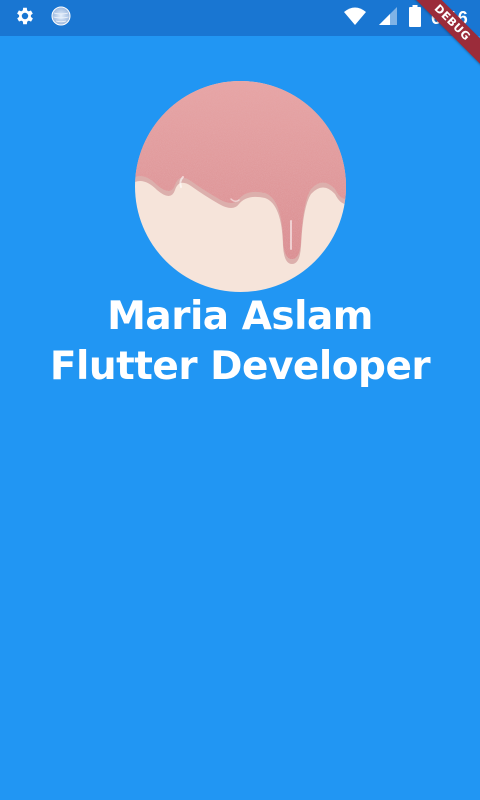  Describe the element at coordinates (240, 18) in the screenshot. I see `status-bar: 6:16` at that location.